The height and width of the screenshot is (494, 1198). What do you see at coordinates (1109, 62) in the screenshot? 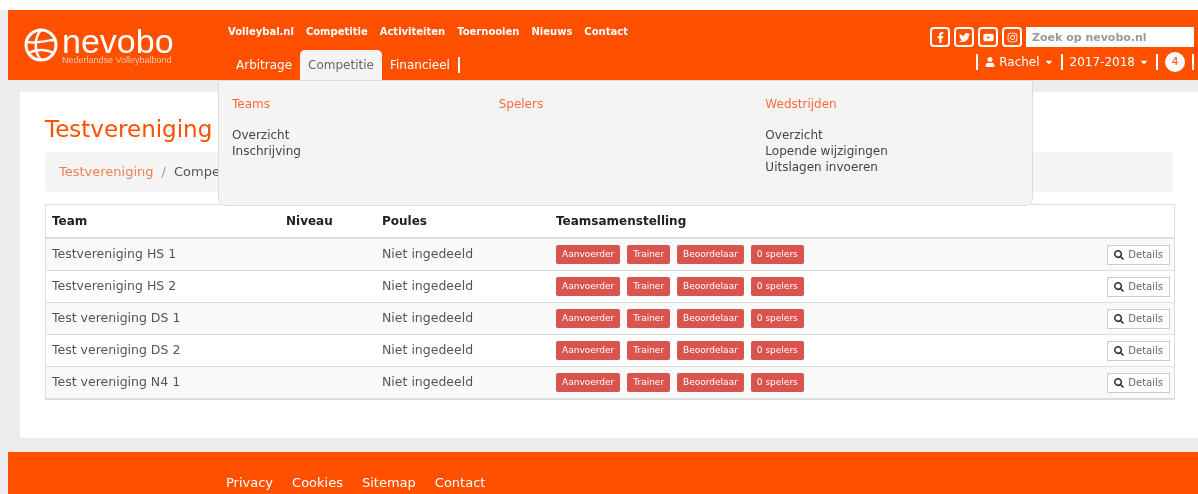
I see `season-menu: 2017-2018` at bounding box center [1109, 62].